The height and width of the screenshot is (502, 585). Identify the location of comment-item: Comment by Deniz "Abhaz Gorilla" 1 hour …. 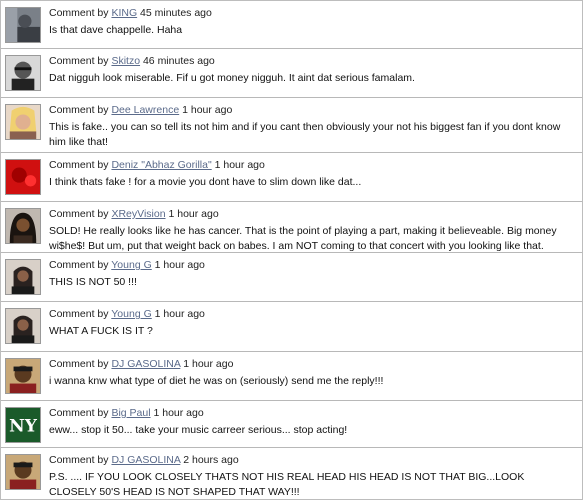
(291, 177).